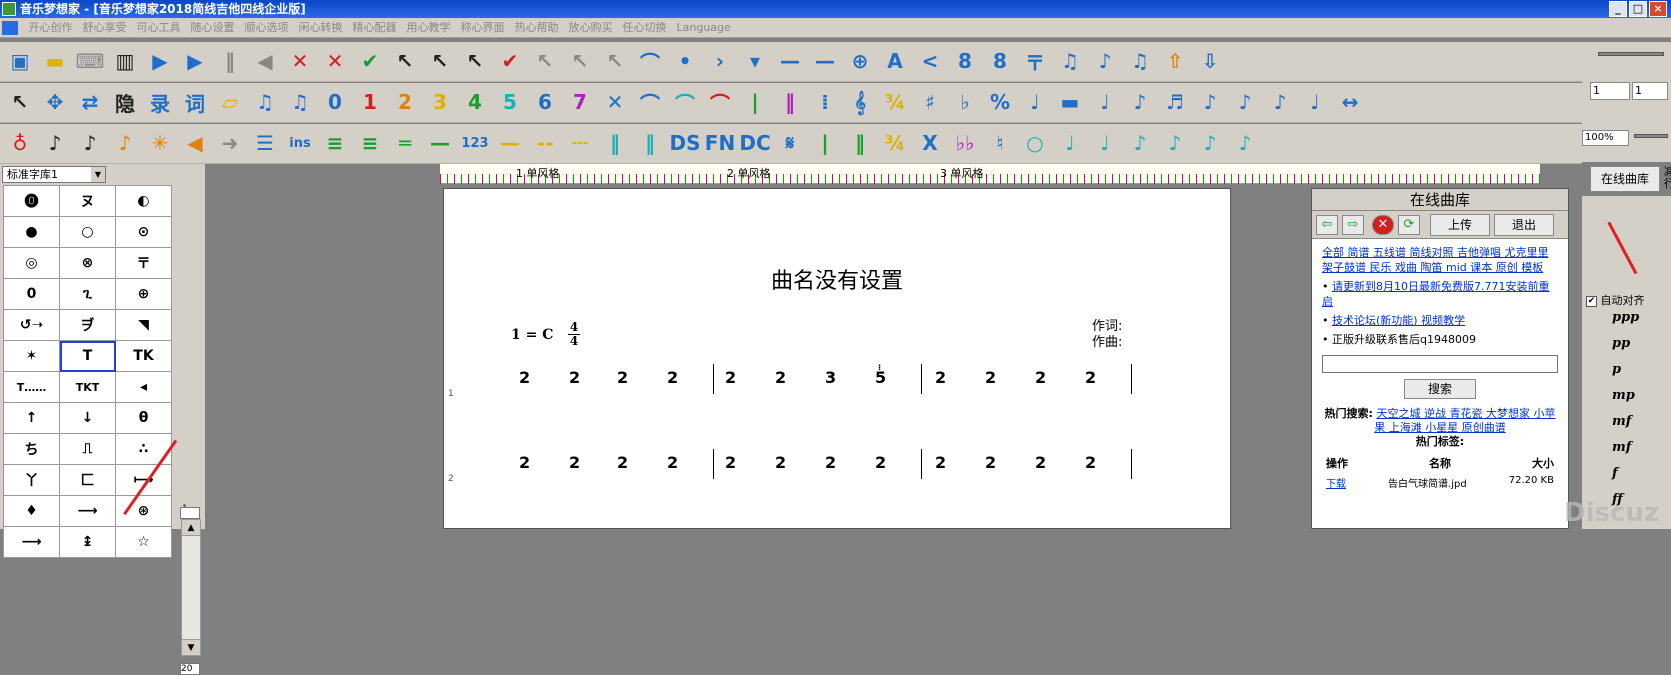 Image resolution: width=1671 pixels, height=675 pixels. Describe the element at coordinates (837, 279) in the screenshot. I see `song-title: 曲名没有设置` at that location.